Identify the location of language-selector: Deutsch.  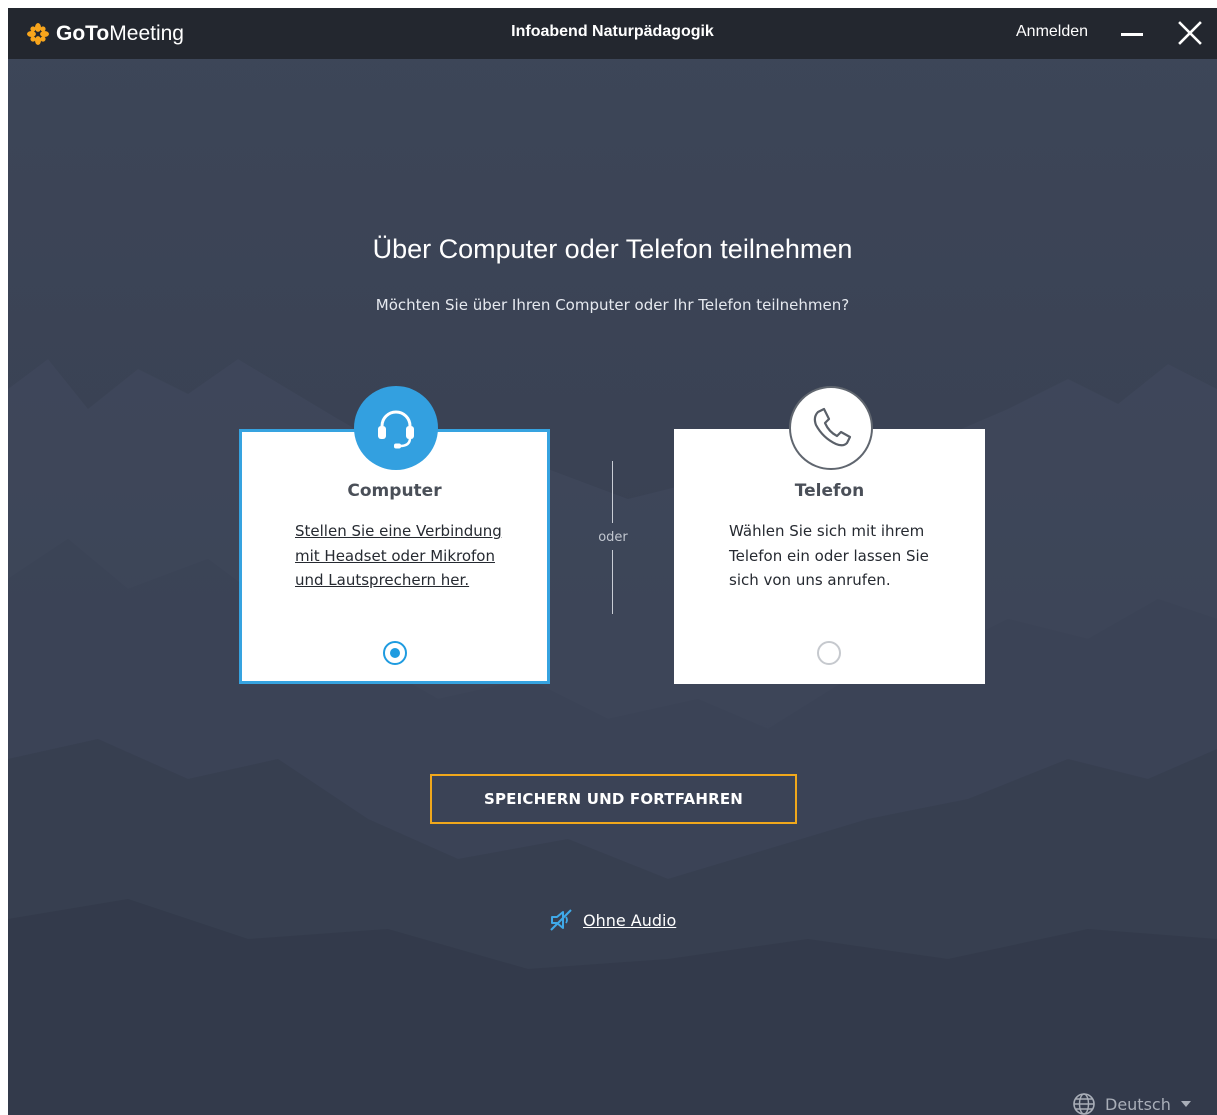
(1131, 1103).